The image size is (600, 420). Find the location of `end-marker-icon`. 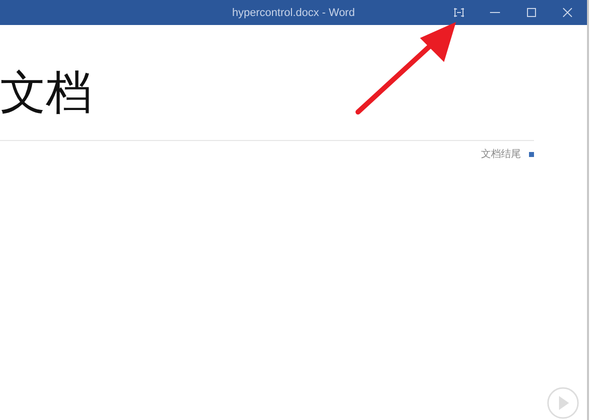

end-marker-icon is located at coordinates (531, 154).